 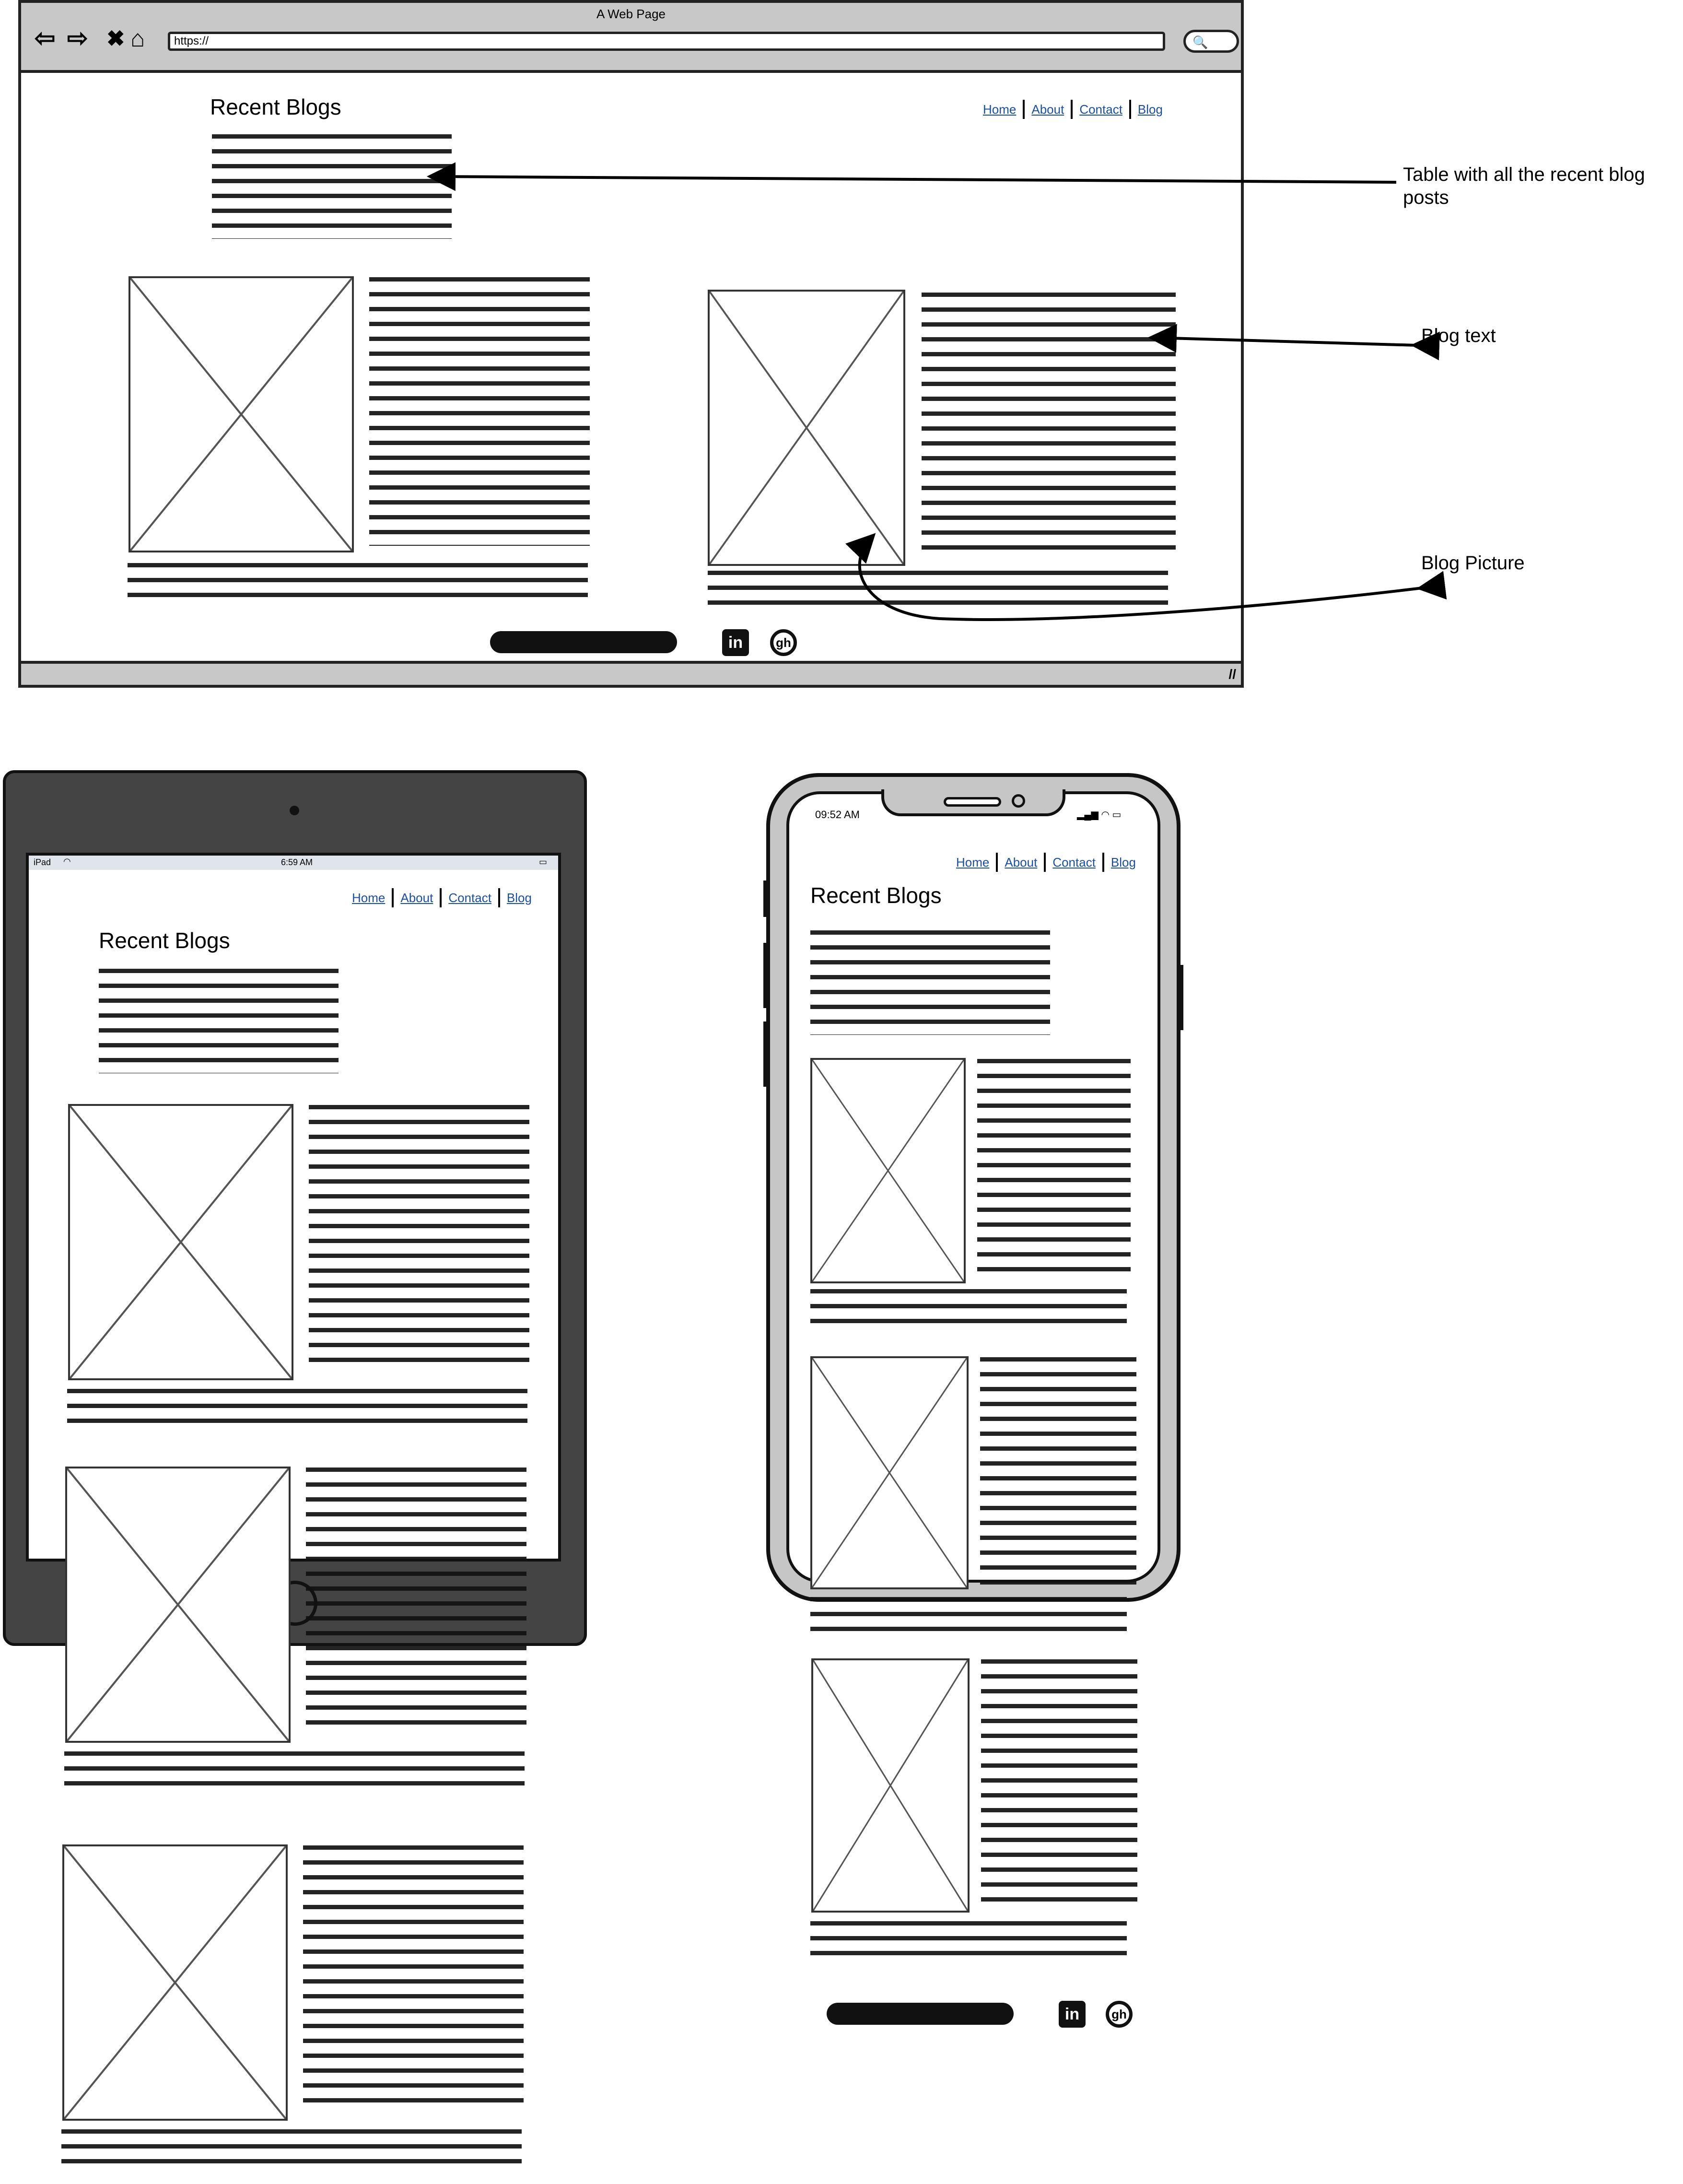 What do you see at coordinates (1146, 577) in the screenshot?
I see `annotation-arrow-blog-picture` at bounding box center [1146, 577].